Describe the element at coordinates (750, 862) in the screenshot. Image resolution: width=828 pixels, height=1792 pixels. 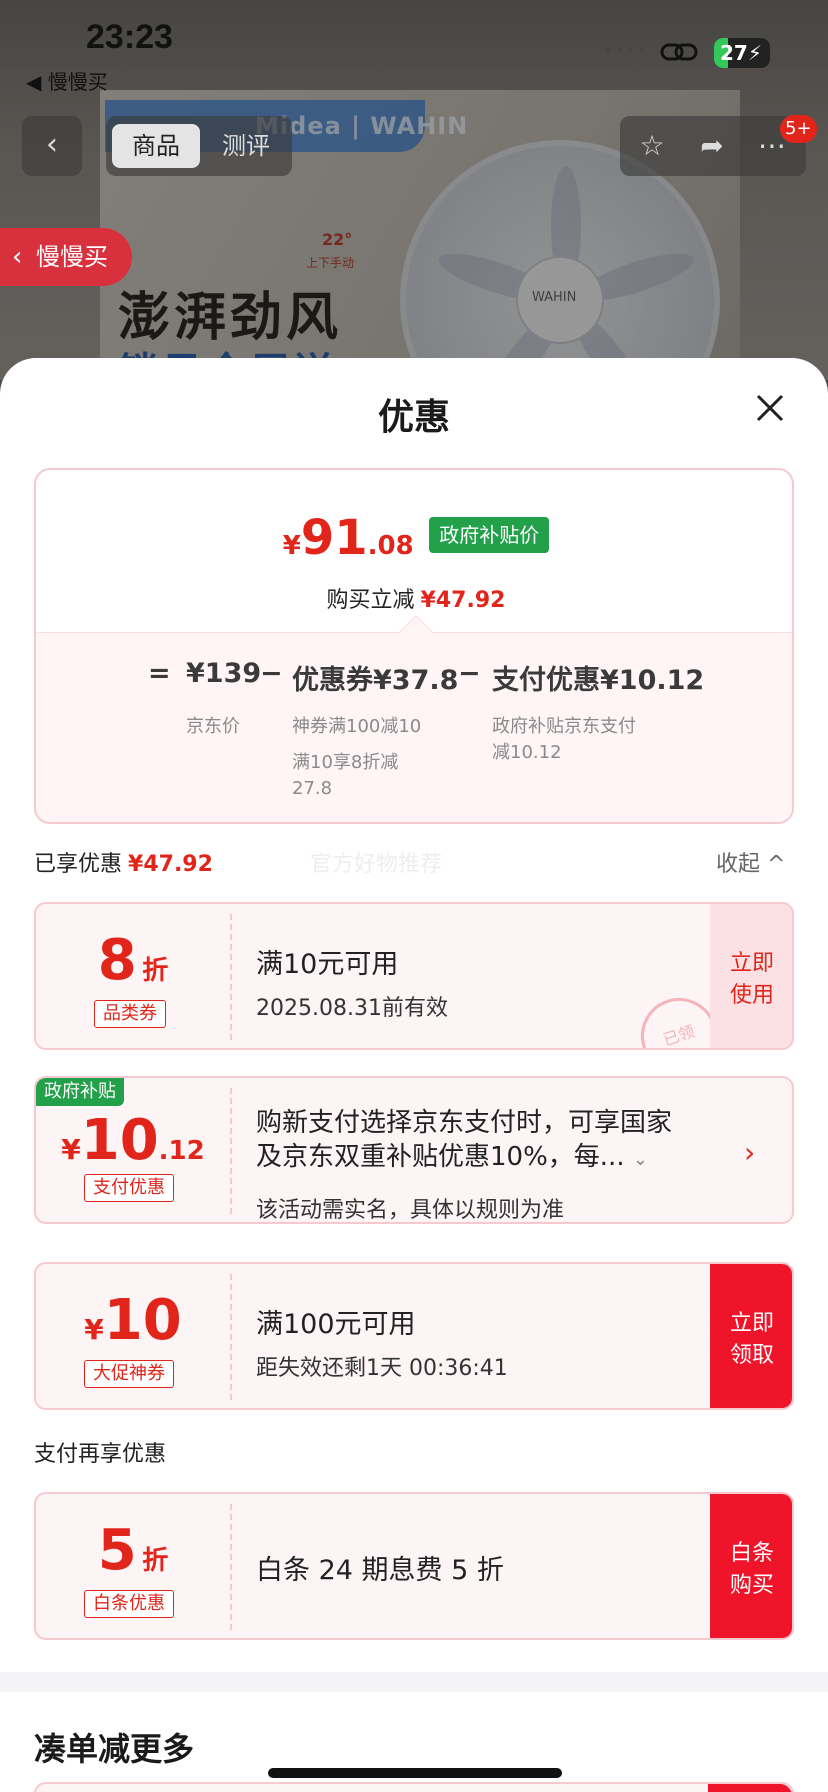
I see `collapse-button: 收起 ^` at that location.